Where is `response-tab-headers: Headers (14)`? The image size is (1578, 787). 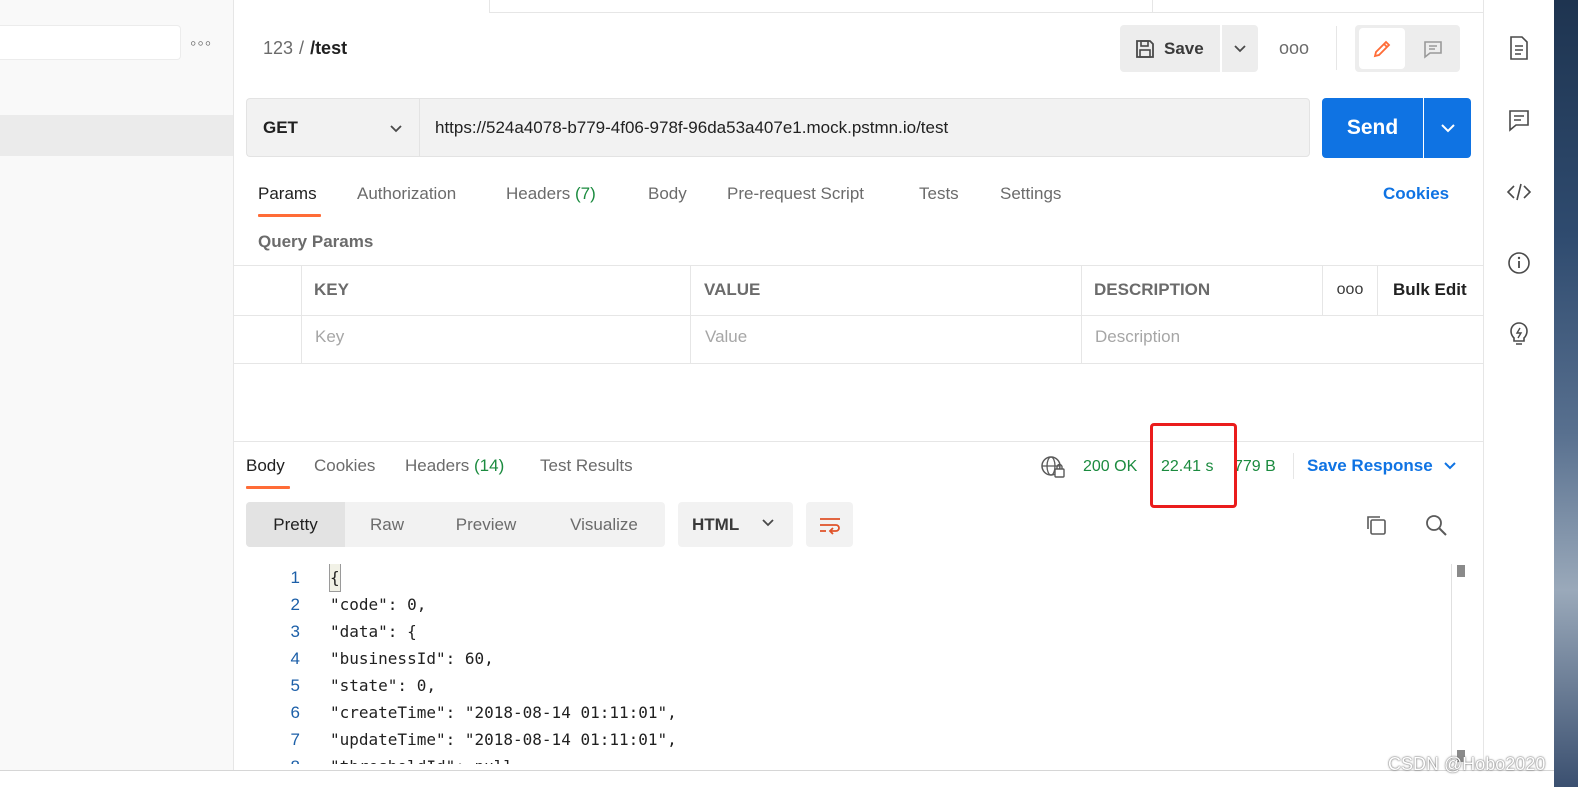 response-tab-headers: Headers (14) is located at coordinates (454, 466).